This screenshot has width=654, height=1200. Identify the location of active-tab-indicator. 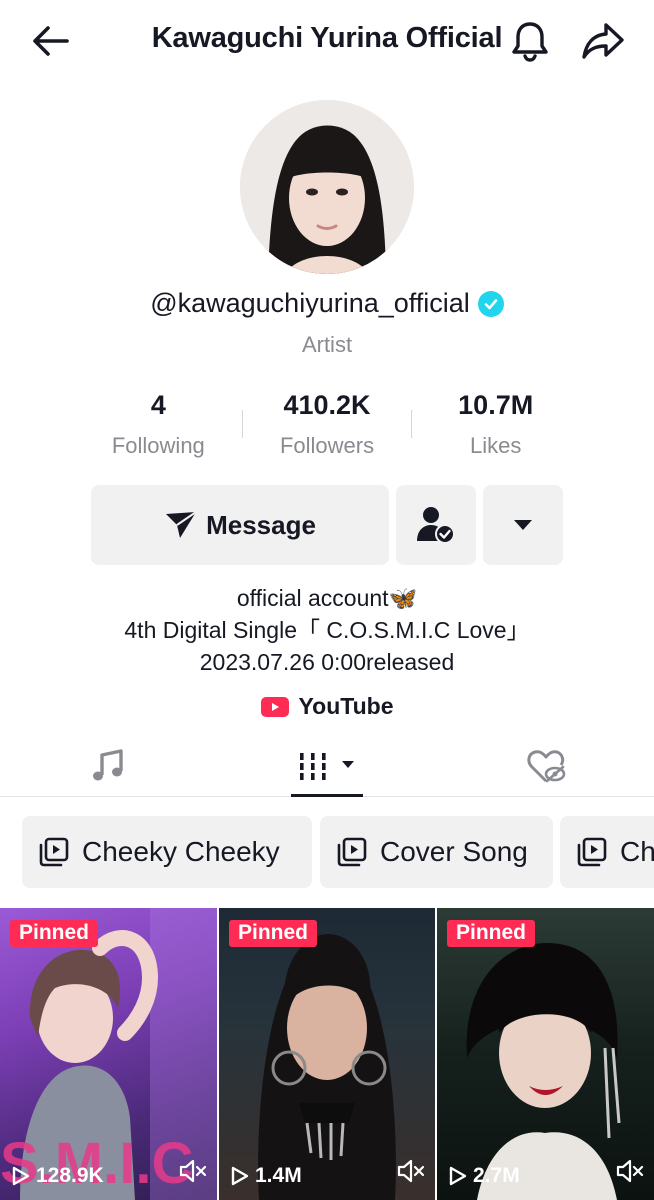
(327, 795).